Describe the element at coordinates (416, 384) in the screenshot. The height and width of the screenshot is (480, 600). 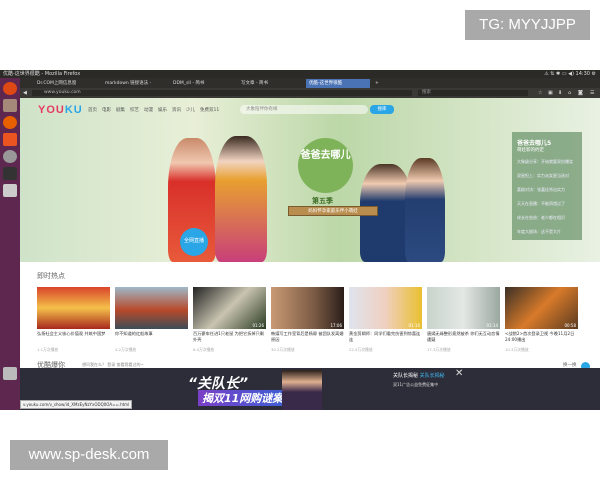
I see `ad-text-sub: 双11广告公益免费征集中` at that location.